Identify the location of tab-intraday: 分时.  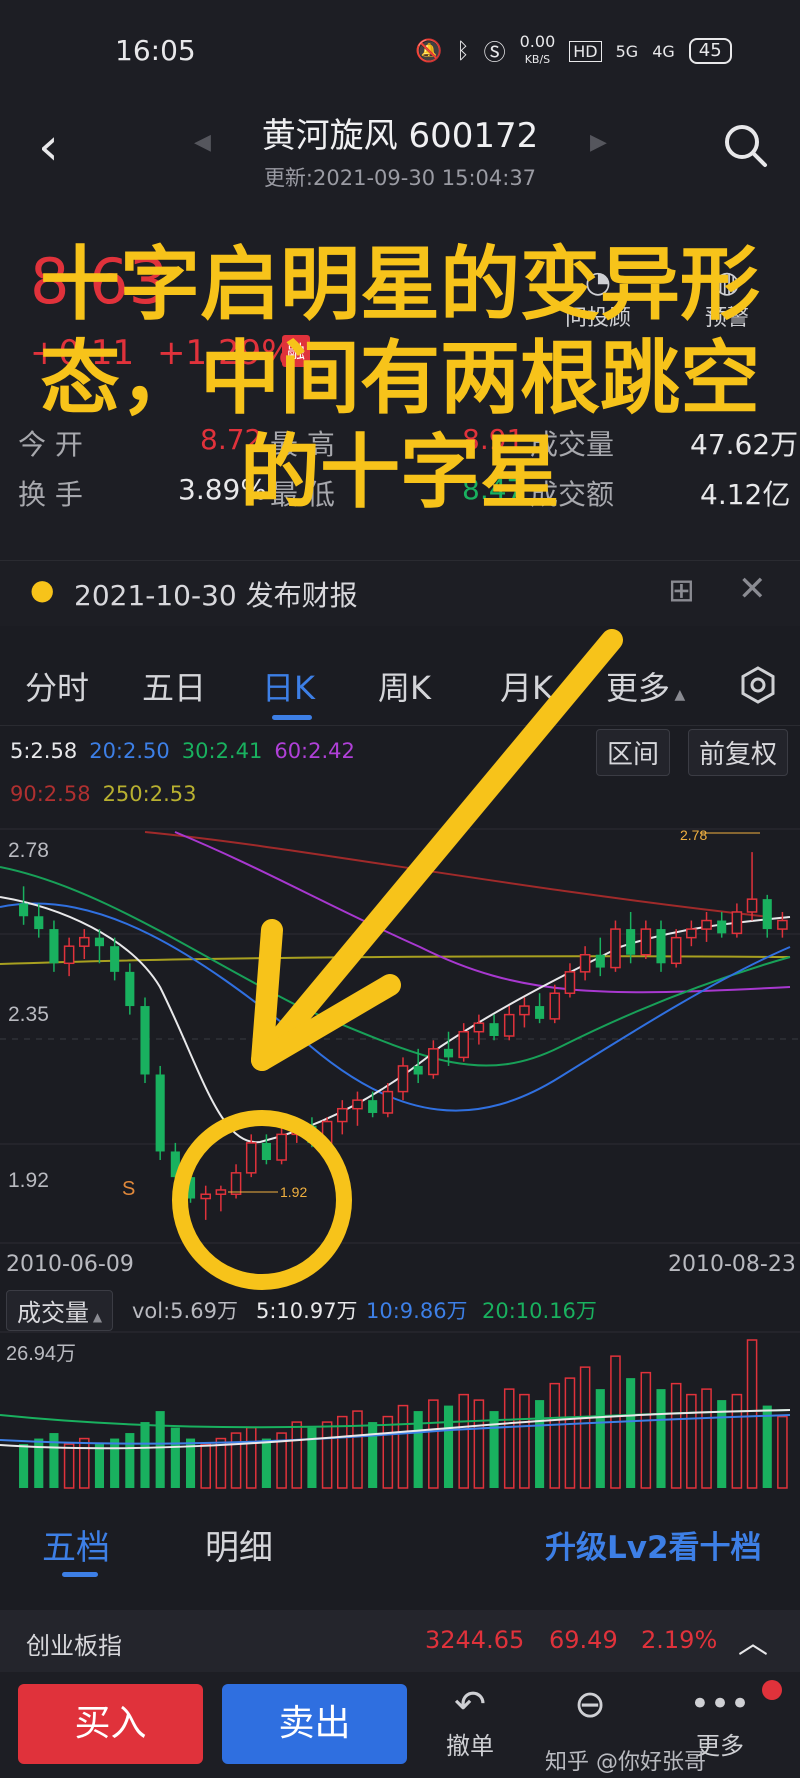
(57, 686).